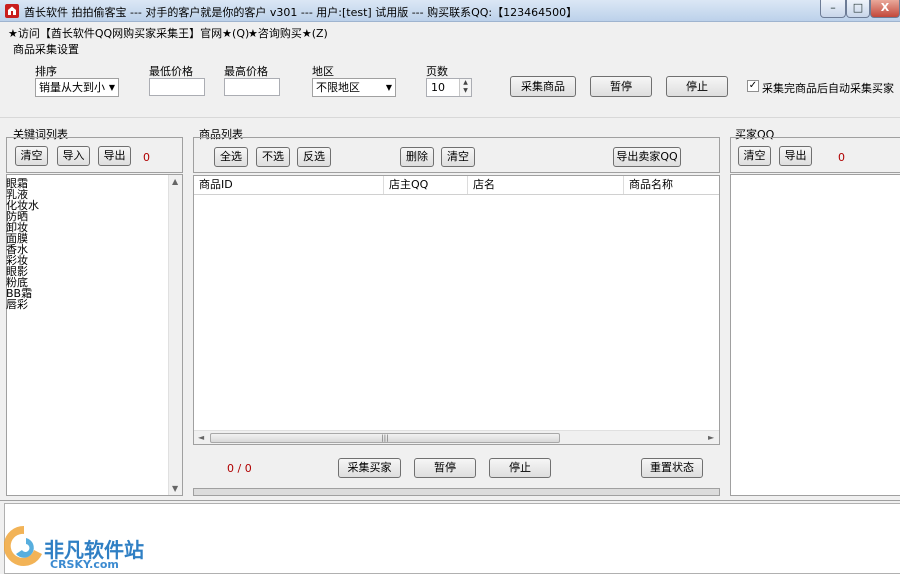 The height and width of the screenshot is (574, 900). I want to click on region-label: 地区, so click(323, 71).